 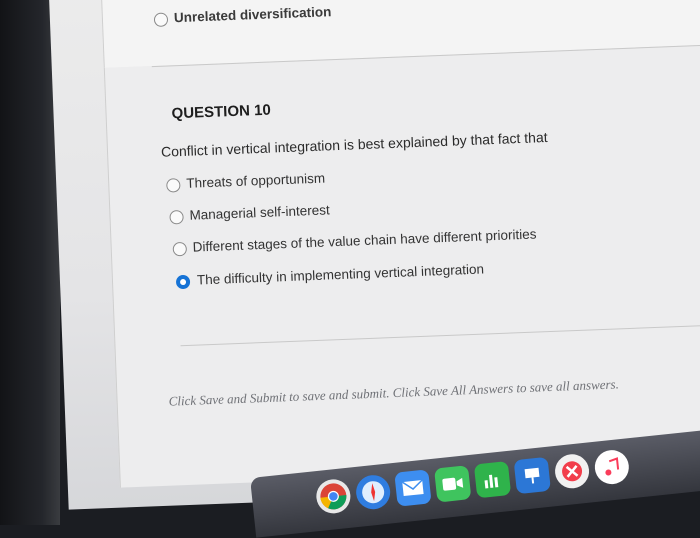 I want to click on facetime-icon, so click(x=453, y=484).